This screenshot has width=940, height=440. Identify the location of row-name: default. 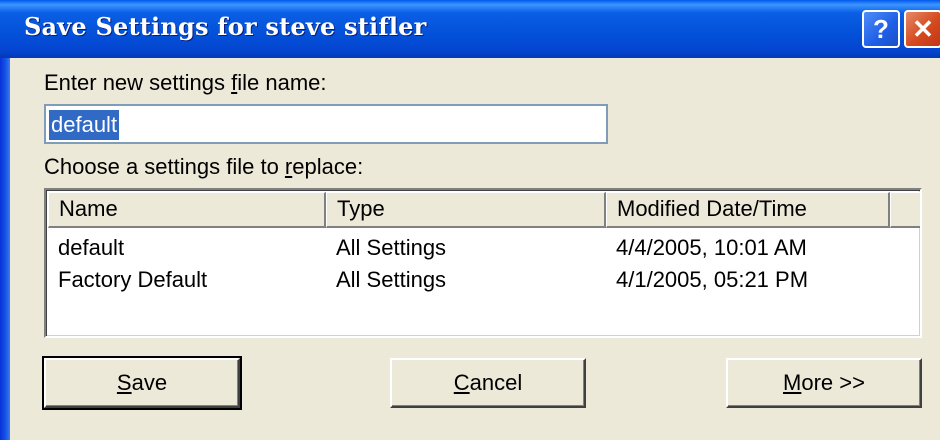
(91, 247).